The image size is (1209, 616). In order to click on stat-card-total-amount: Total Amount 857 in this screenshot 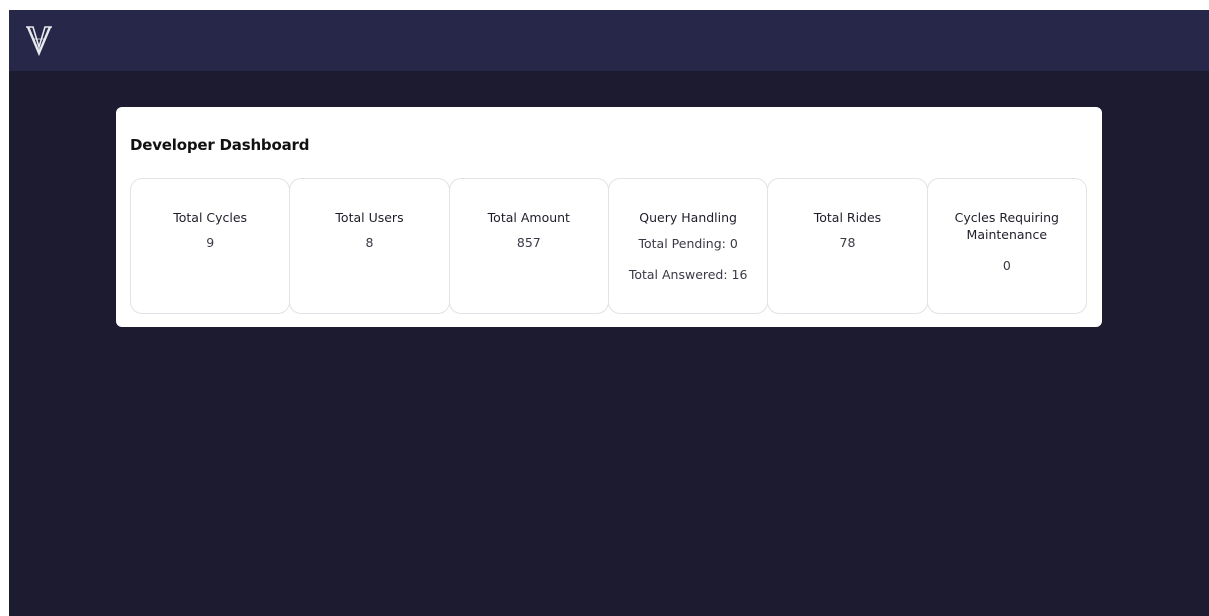, I will do `click(528, 246)`.